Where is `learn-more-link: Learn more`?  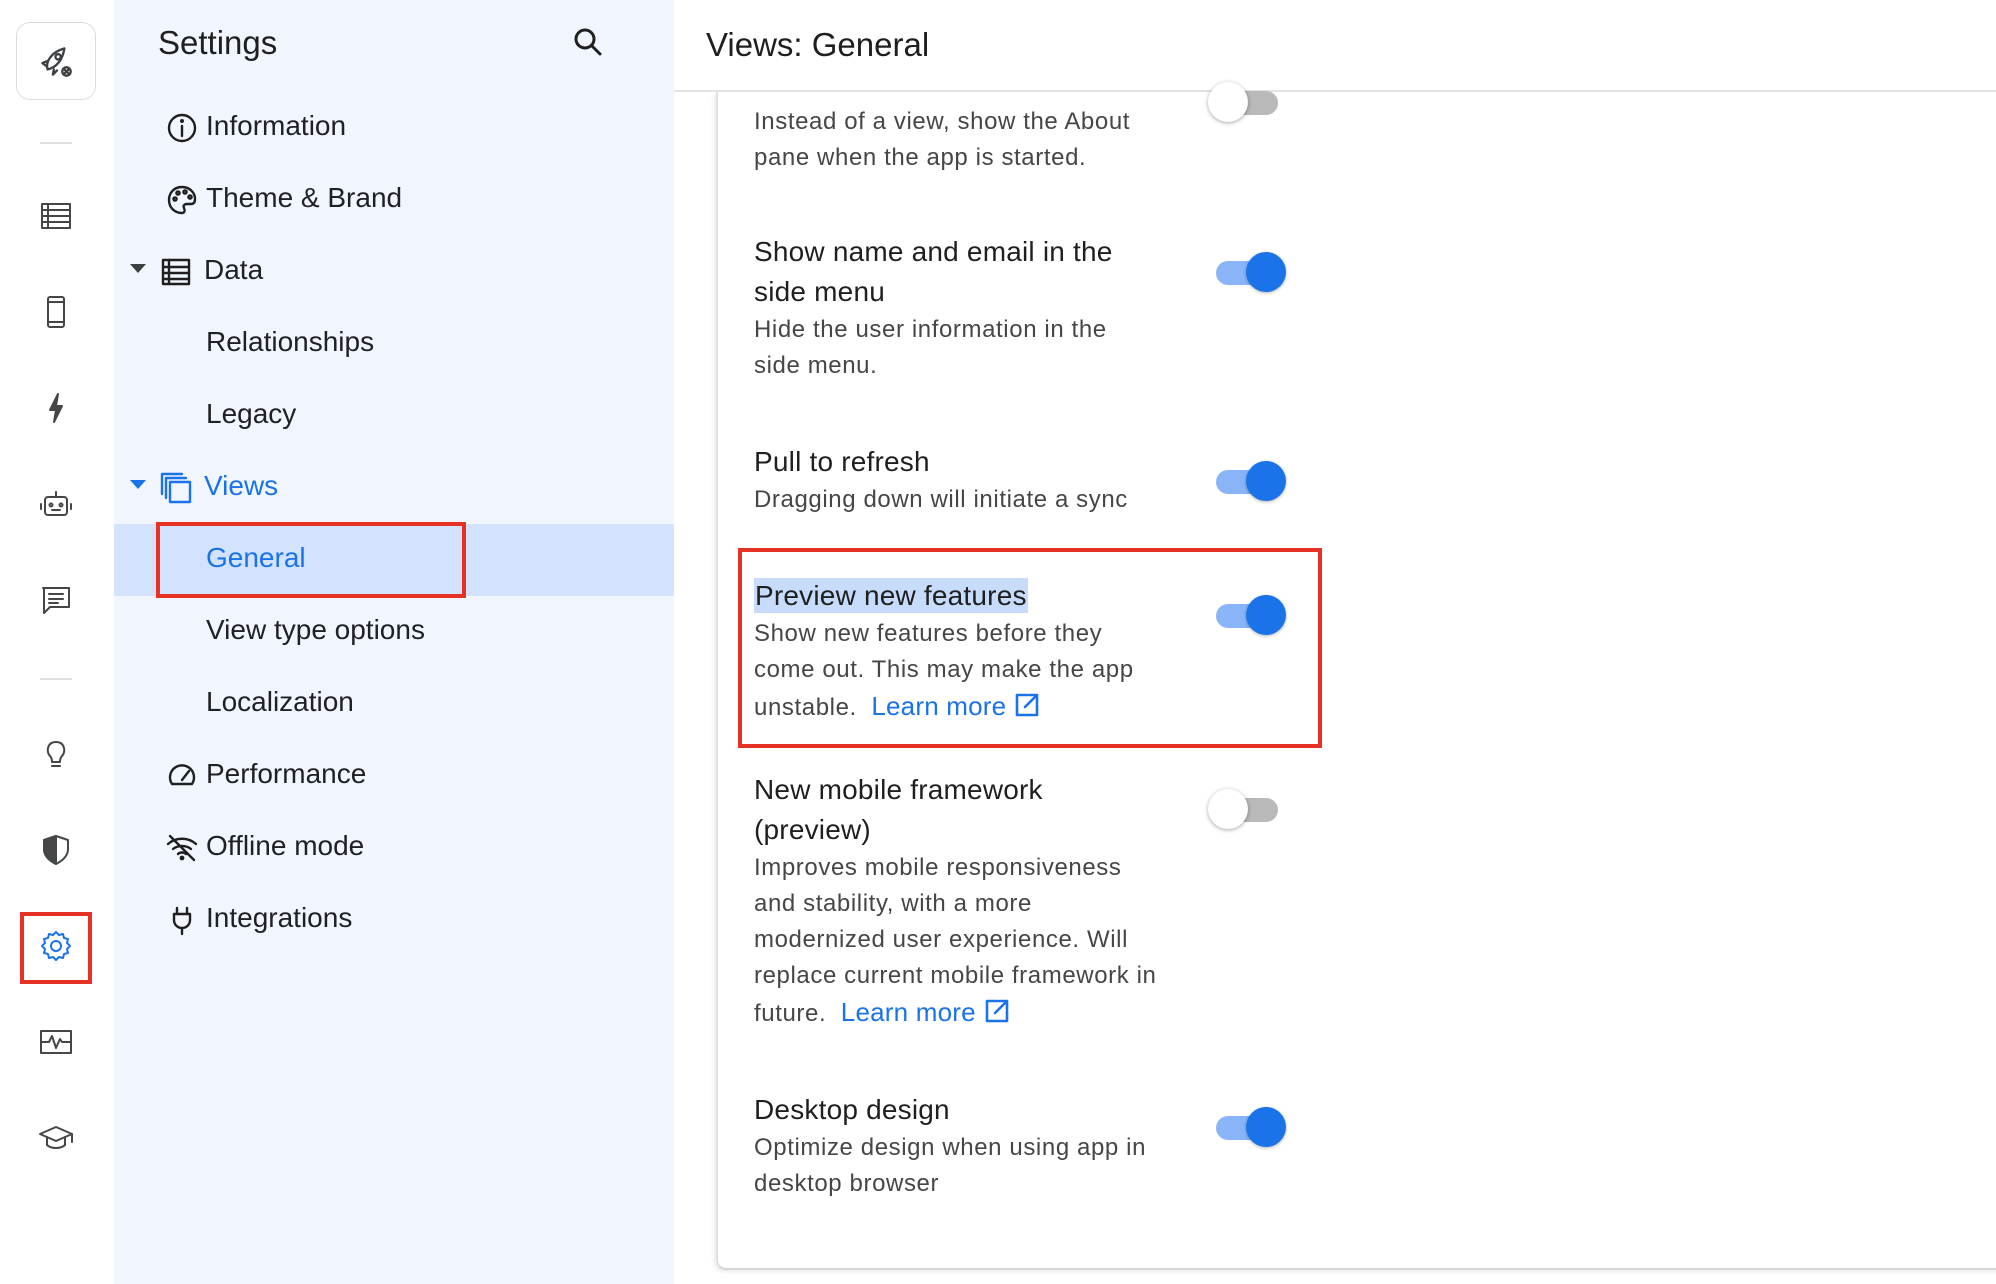
learn-more-link: Learn more is located at coordinates (908, 1012).